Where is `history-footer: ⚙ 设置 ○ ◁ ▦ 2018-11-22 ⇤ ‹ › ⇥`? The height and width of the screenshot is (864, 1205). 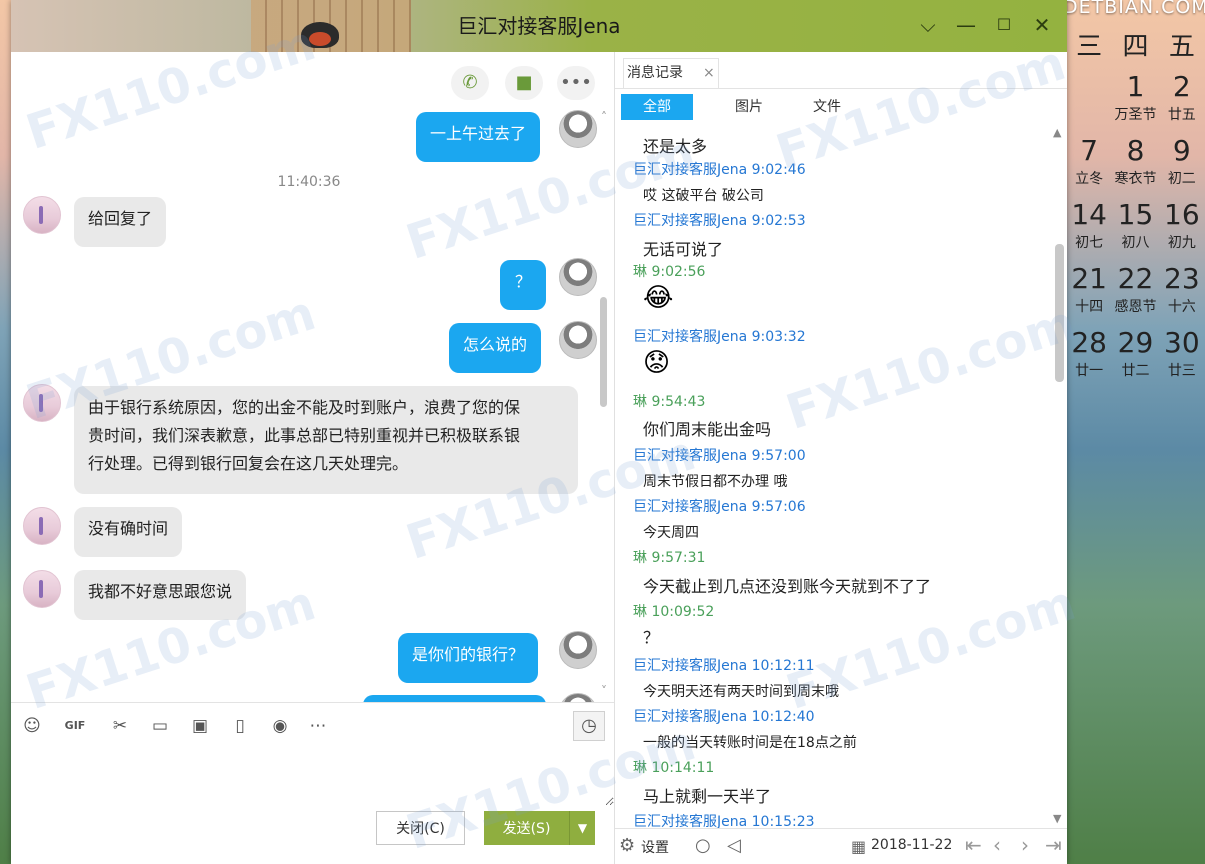 history-footer: ⚙ 设置 ○ ◁ ▦ 2018-11-22 ⇤ ‹ › ⇥ is located at coordinates (841, 846).